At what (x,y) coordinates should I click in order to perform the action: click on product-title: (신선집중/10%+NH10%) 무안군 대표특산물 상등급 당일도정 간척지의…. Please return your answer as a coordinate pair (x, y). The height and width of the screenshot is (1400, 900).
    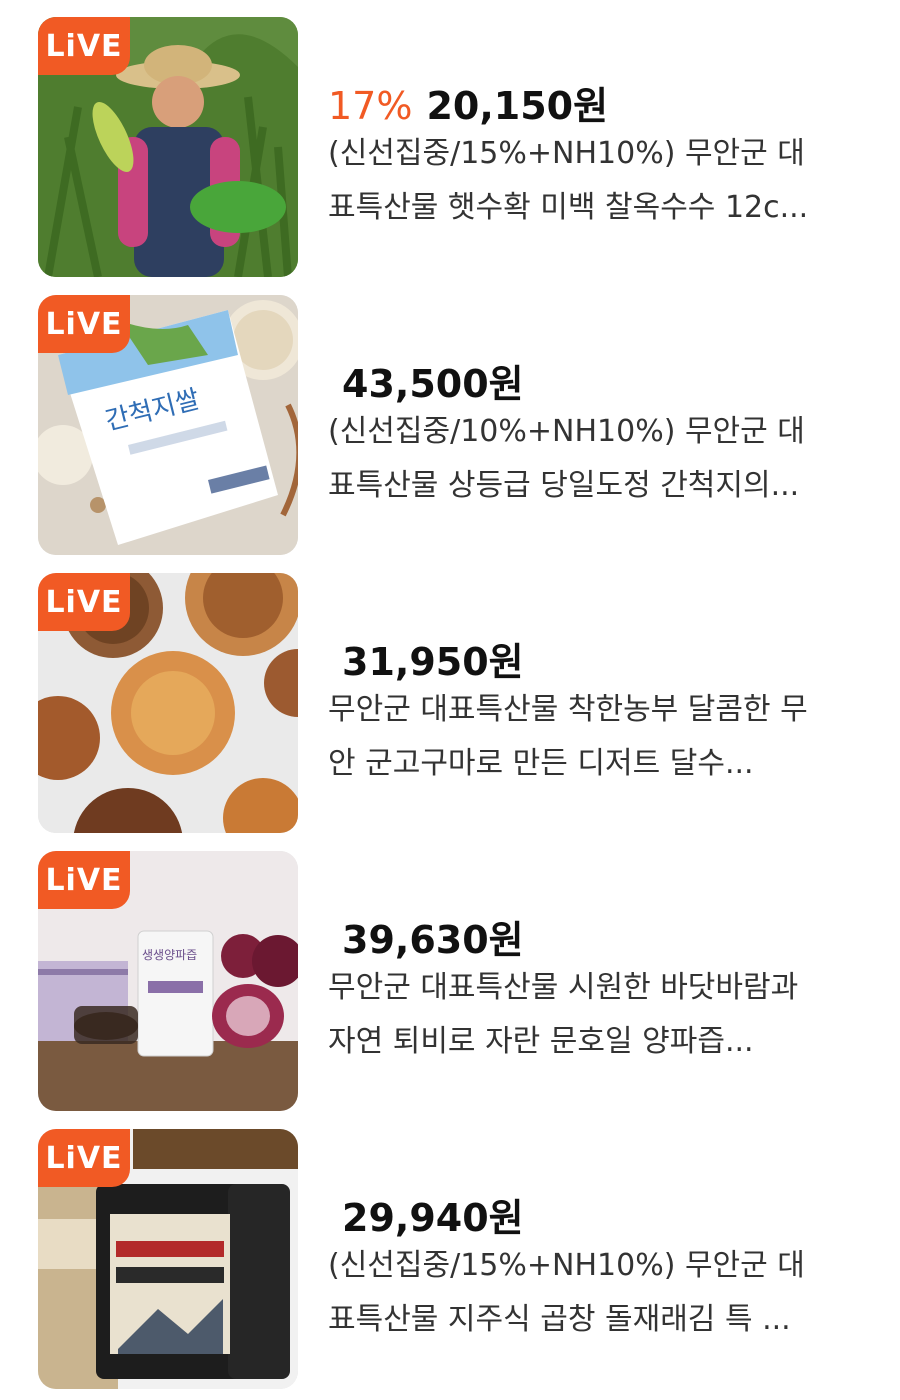
    Looking at the image, I should click on (578, 459).